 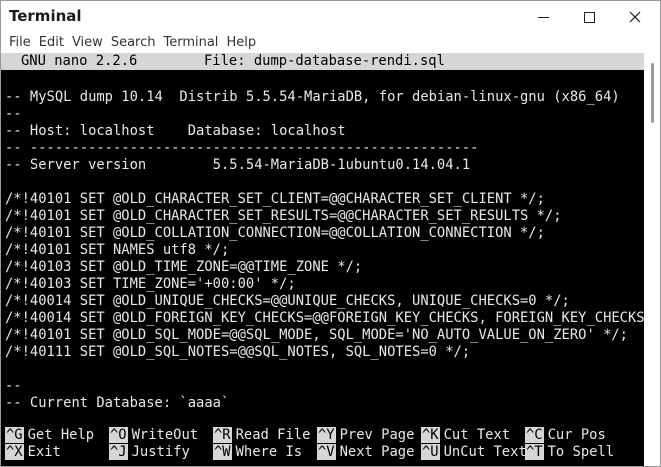 What do you see at coordinates (534, 435) in the screenshot?
I see `shortcut-key: ^C` at bounding box center [534, 435].